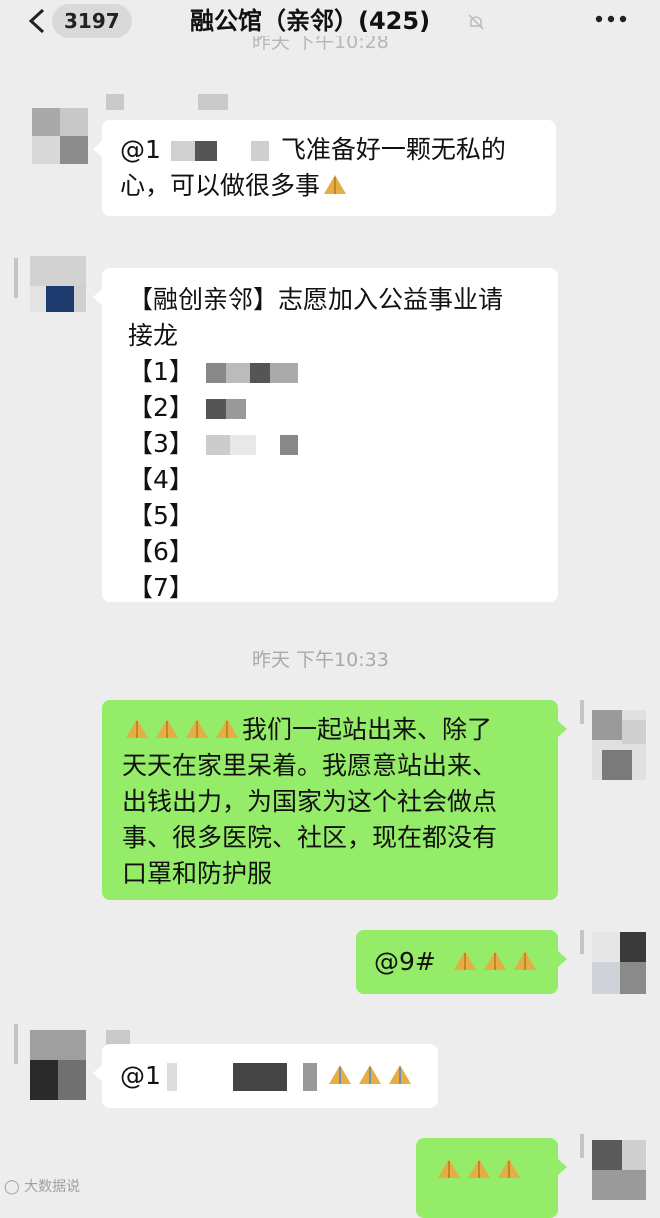 The height and width of the screenshot is (1218, 660). I want to click on message-text: 口罩和防护服, so click(197, 873).